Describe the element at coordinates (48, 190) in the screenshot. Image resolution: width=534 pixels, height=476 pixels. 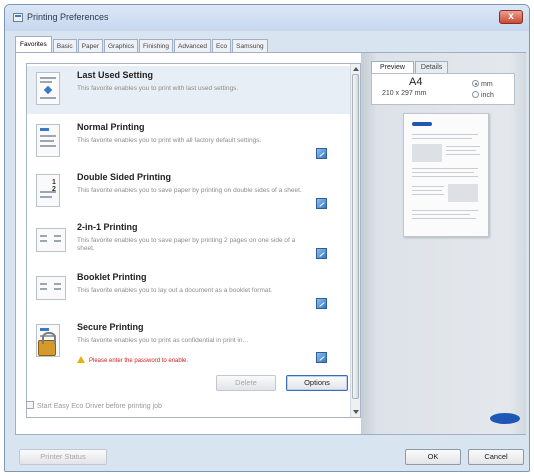
I see `duplex-icon: 1 2` at that location.